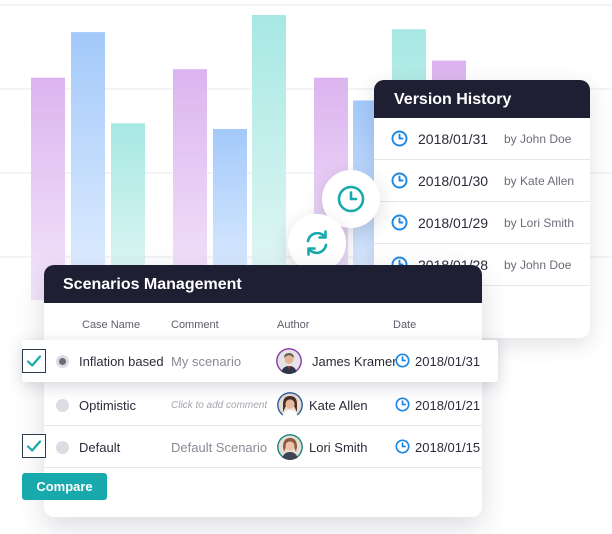 The height and width of the screenshot is (534, 612). I want to click on sync-button, so click(317, 243).